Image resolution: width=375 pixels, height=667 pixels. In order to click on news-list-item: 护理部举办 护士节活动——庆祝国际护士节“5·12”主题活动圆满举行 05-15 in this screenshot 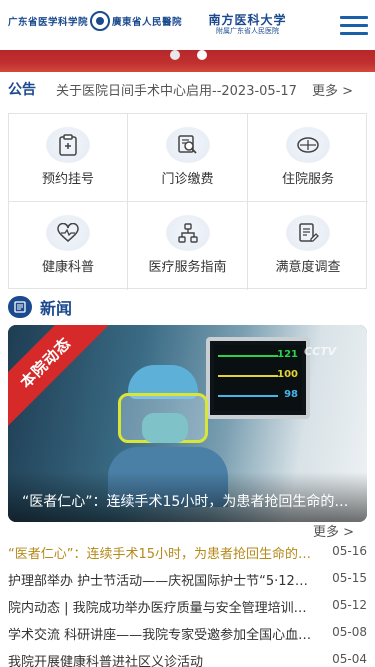, I will do `click(187, 578)`.